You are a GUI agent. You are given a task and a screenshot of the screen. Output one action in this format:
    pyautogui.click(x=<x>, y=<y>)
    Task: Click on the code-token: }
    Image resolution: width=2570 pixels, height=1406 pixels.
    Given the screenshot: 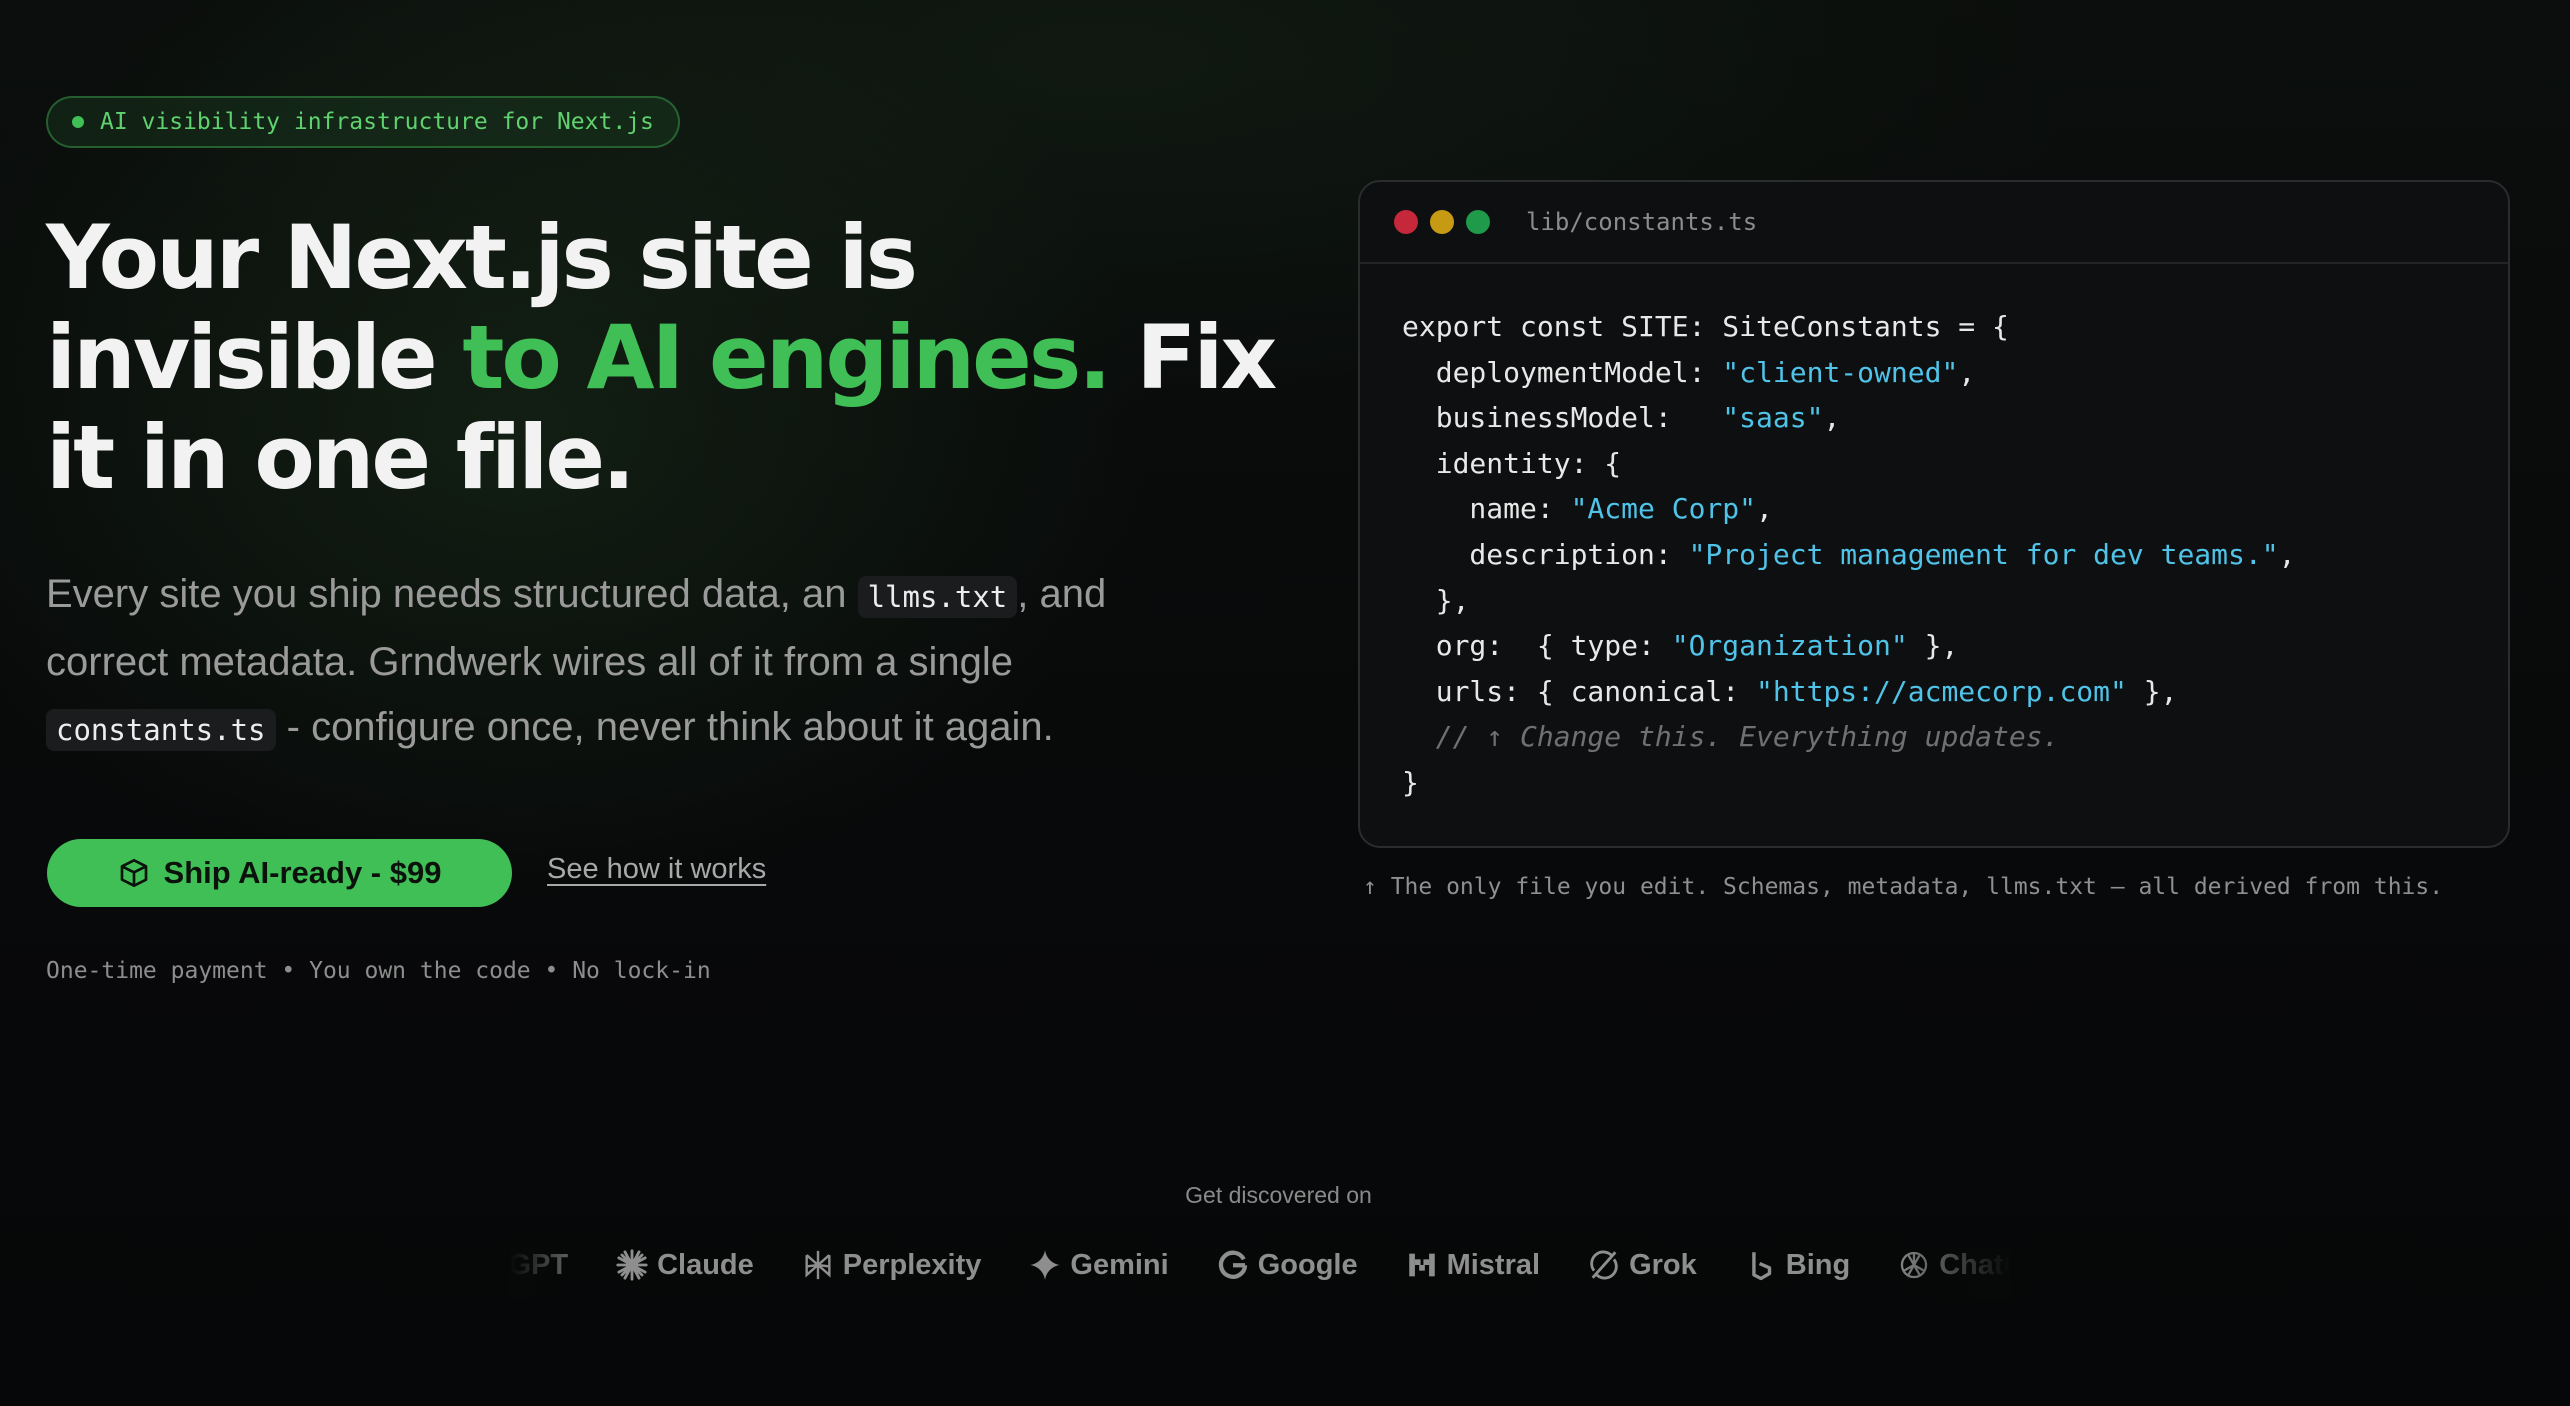 What is the action you would take?
    pyautogui.click(x=1410, y=782)
    